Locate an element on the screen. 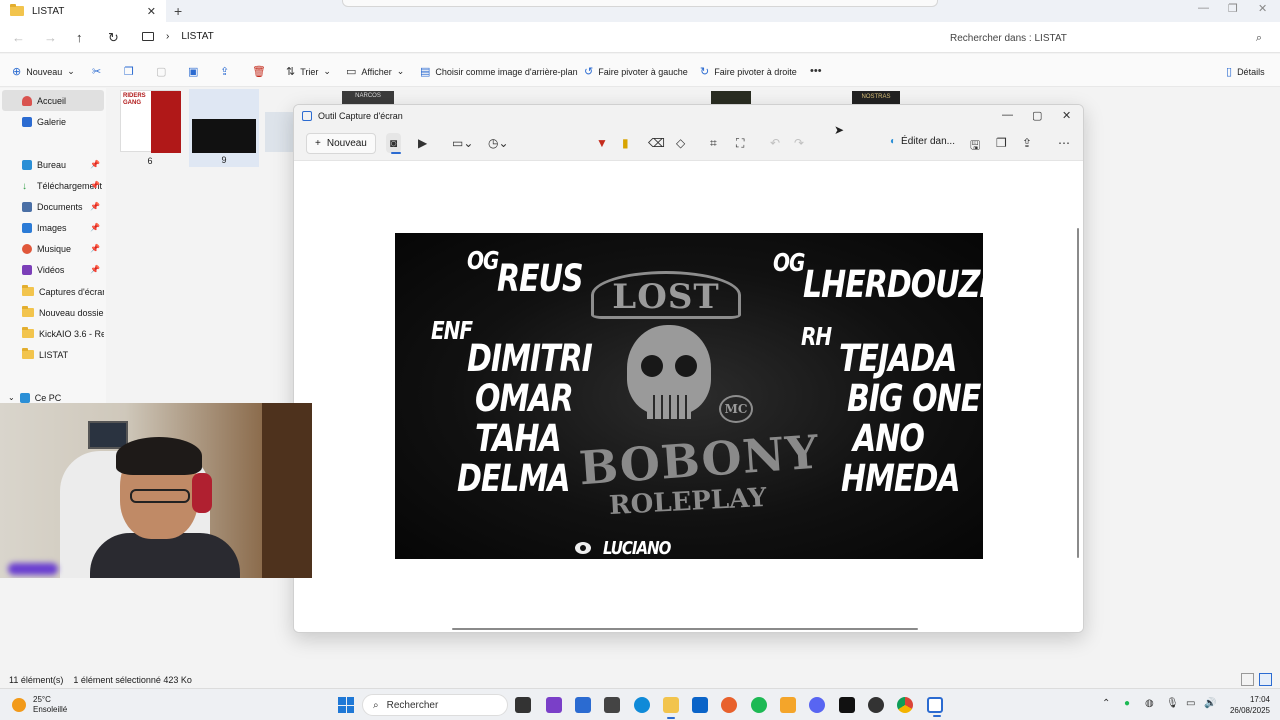 The width and height of the screenshot is (1280, 720). task-view-icon is located at coordinates (523, 705).